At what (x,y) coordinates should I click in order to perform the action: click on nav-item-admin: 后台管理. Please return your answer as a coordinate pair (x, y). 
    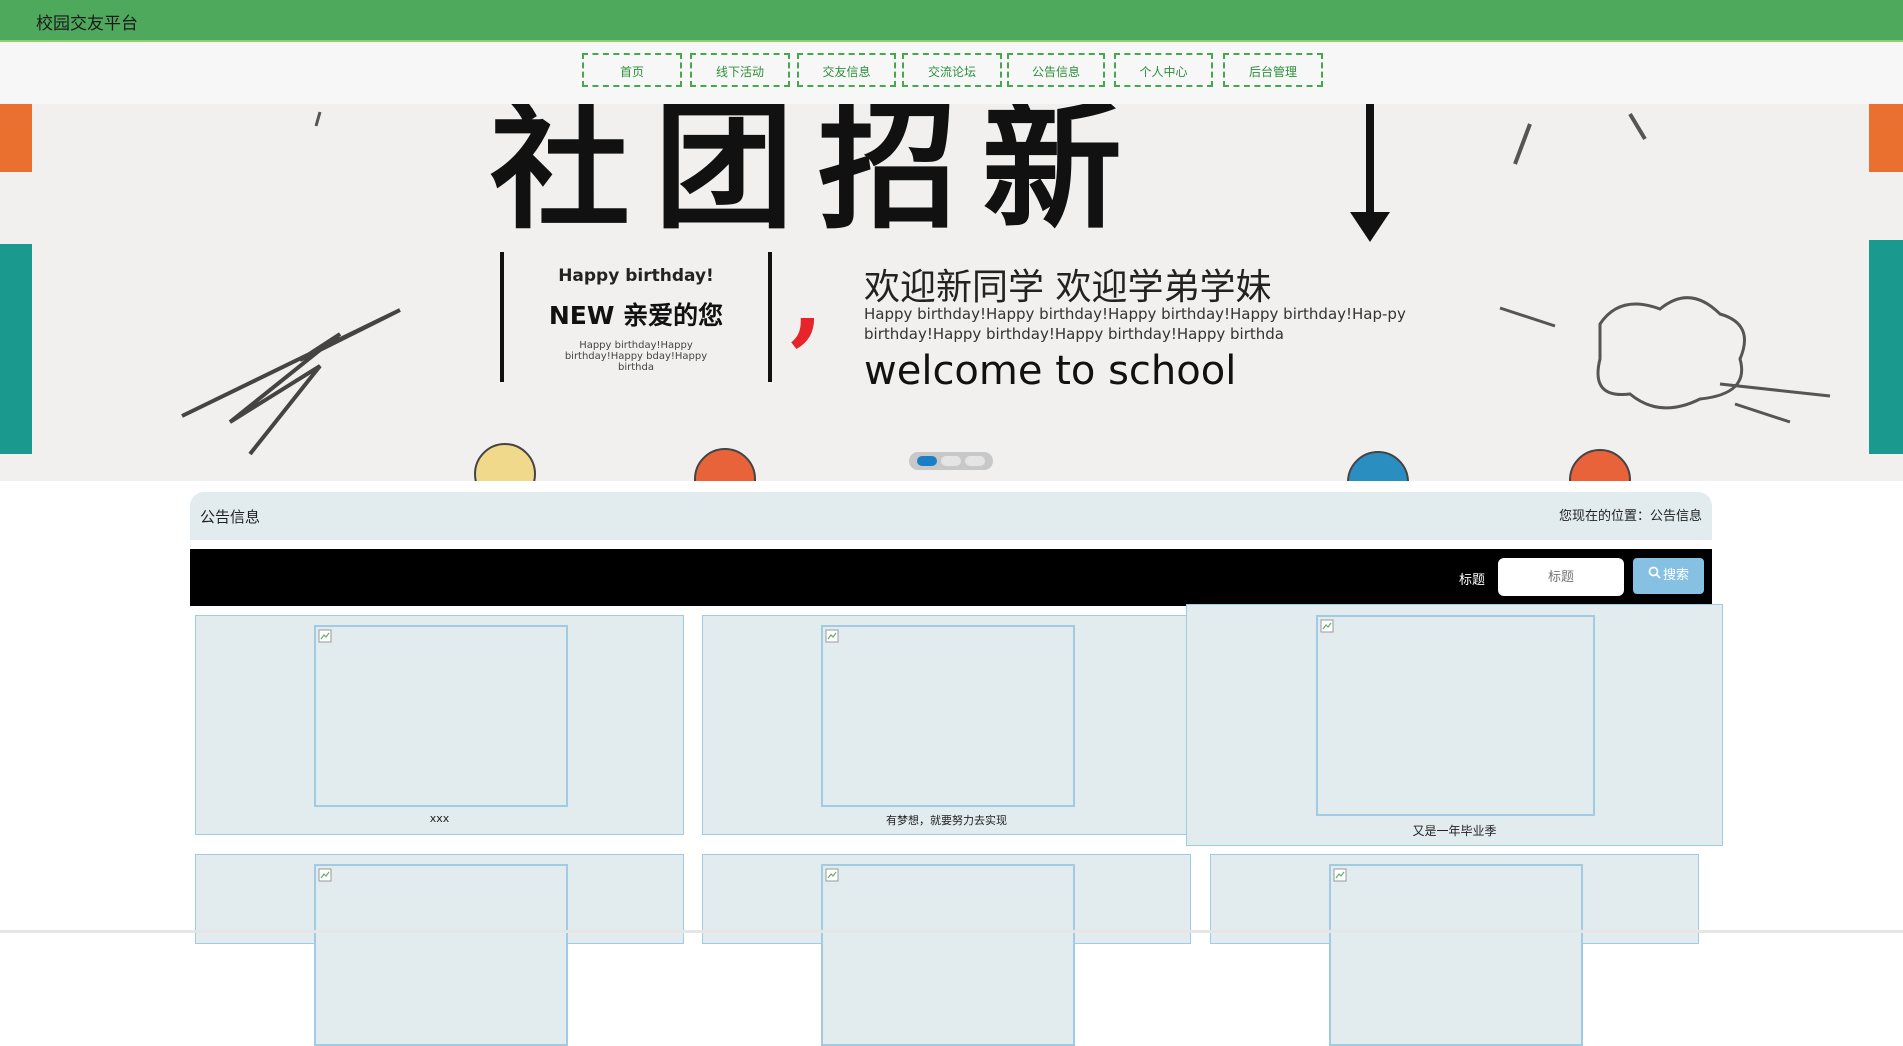
    Looking at the image, I should click on (1273, 70).